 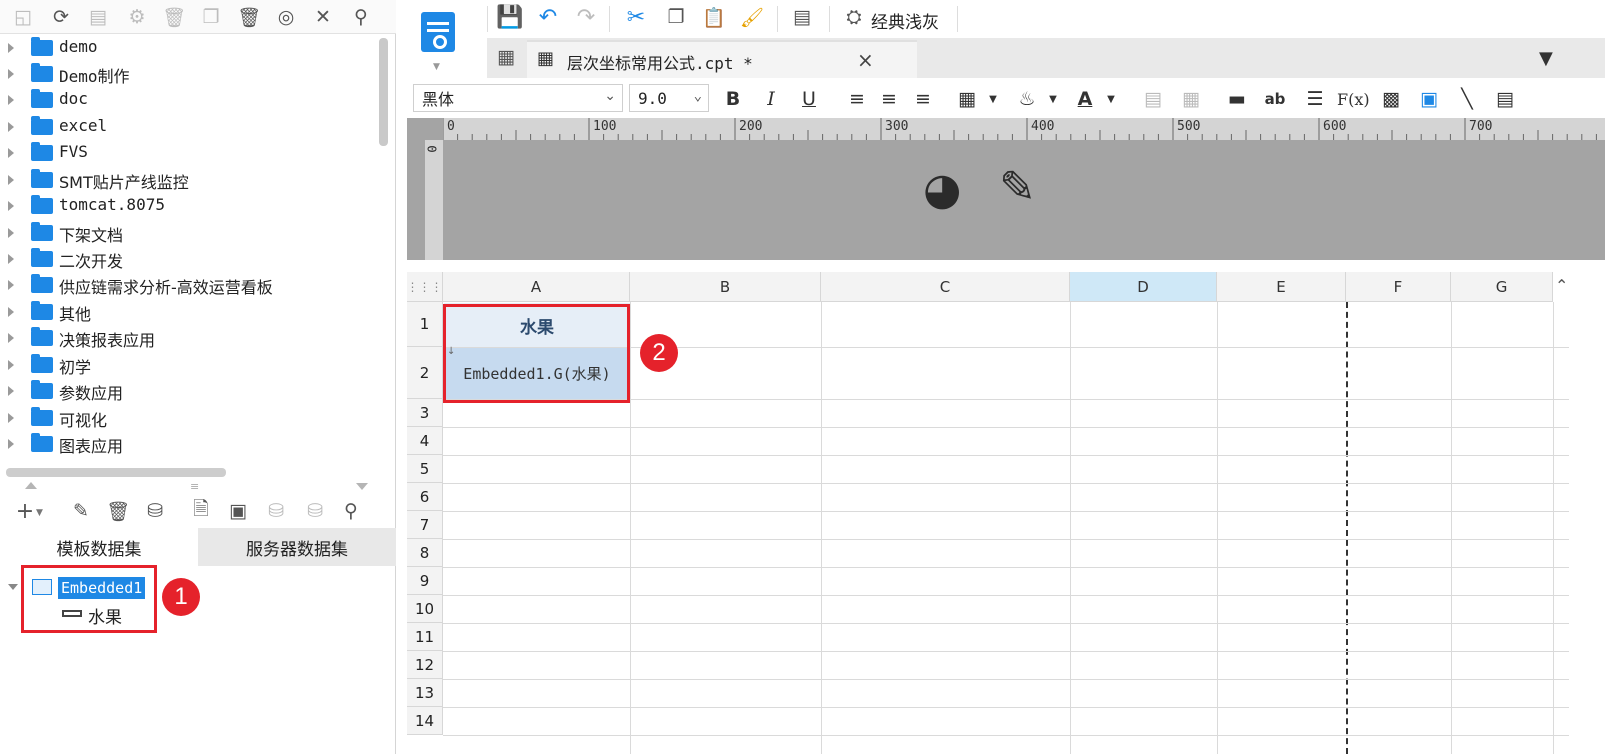 I want to click on fill-color-icon: ♨, so click(x=1027, y=99).